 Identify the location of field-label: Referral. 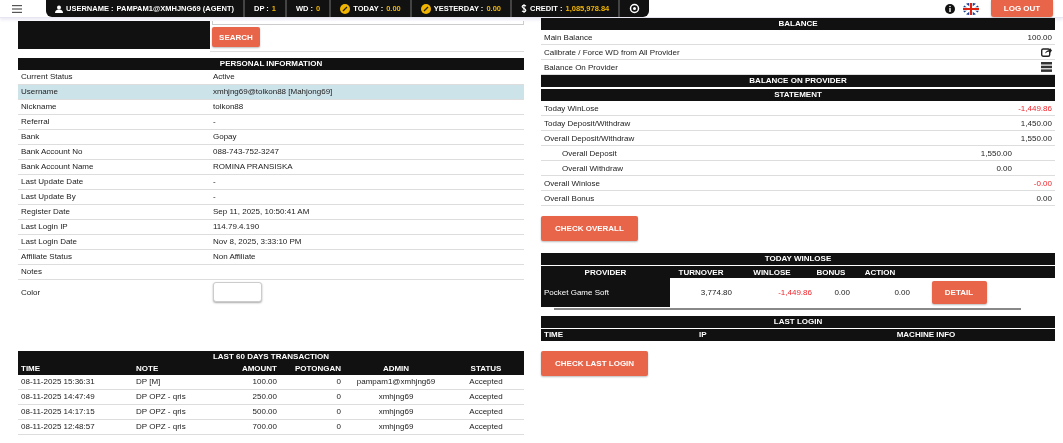
(36, 122).